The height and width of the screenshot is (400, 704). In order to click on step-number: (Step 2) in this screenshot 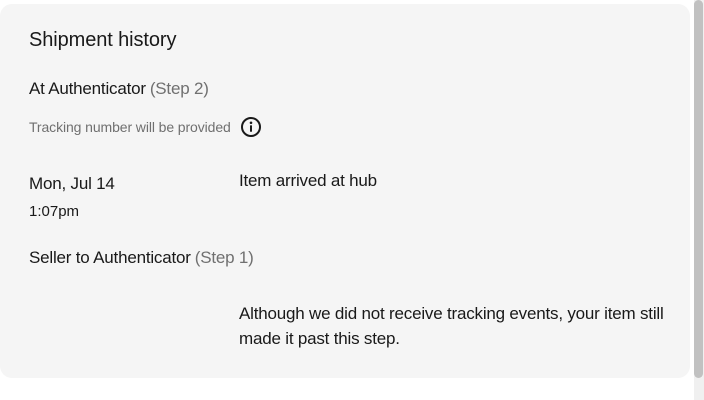, I will do `click(179, 88)`.